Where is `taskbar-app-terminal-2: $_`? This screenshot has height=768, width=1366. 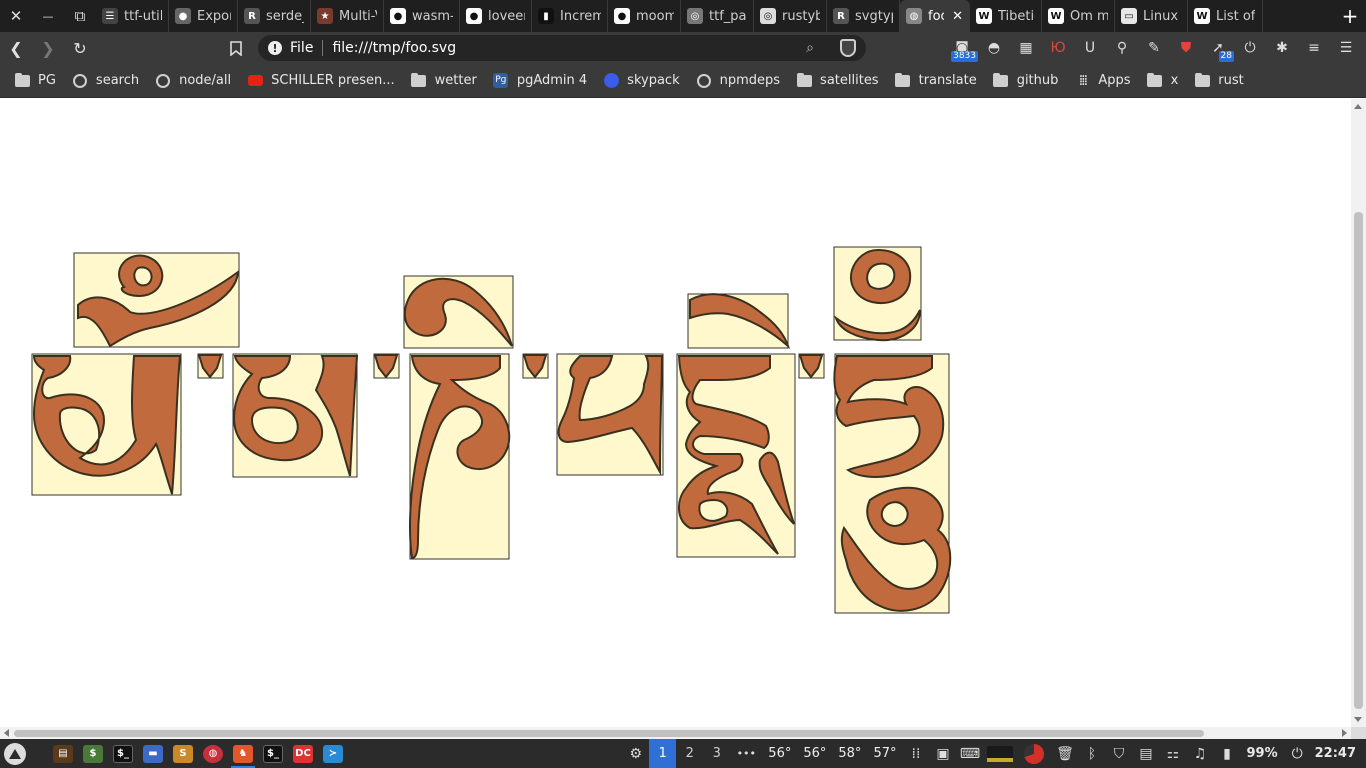
taskbar-app-terminal-2: $_ is located at coordinates (273, 753).